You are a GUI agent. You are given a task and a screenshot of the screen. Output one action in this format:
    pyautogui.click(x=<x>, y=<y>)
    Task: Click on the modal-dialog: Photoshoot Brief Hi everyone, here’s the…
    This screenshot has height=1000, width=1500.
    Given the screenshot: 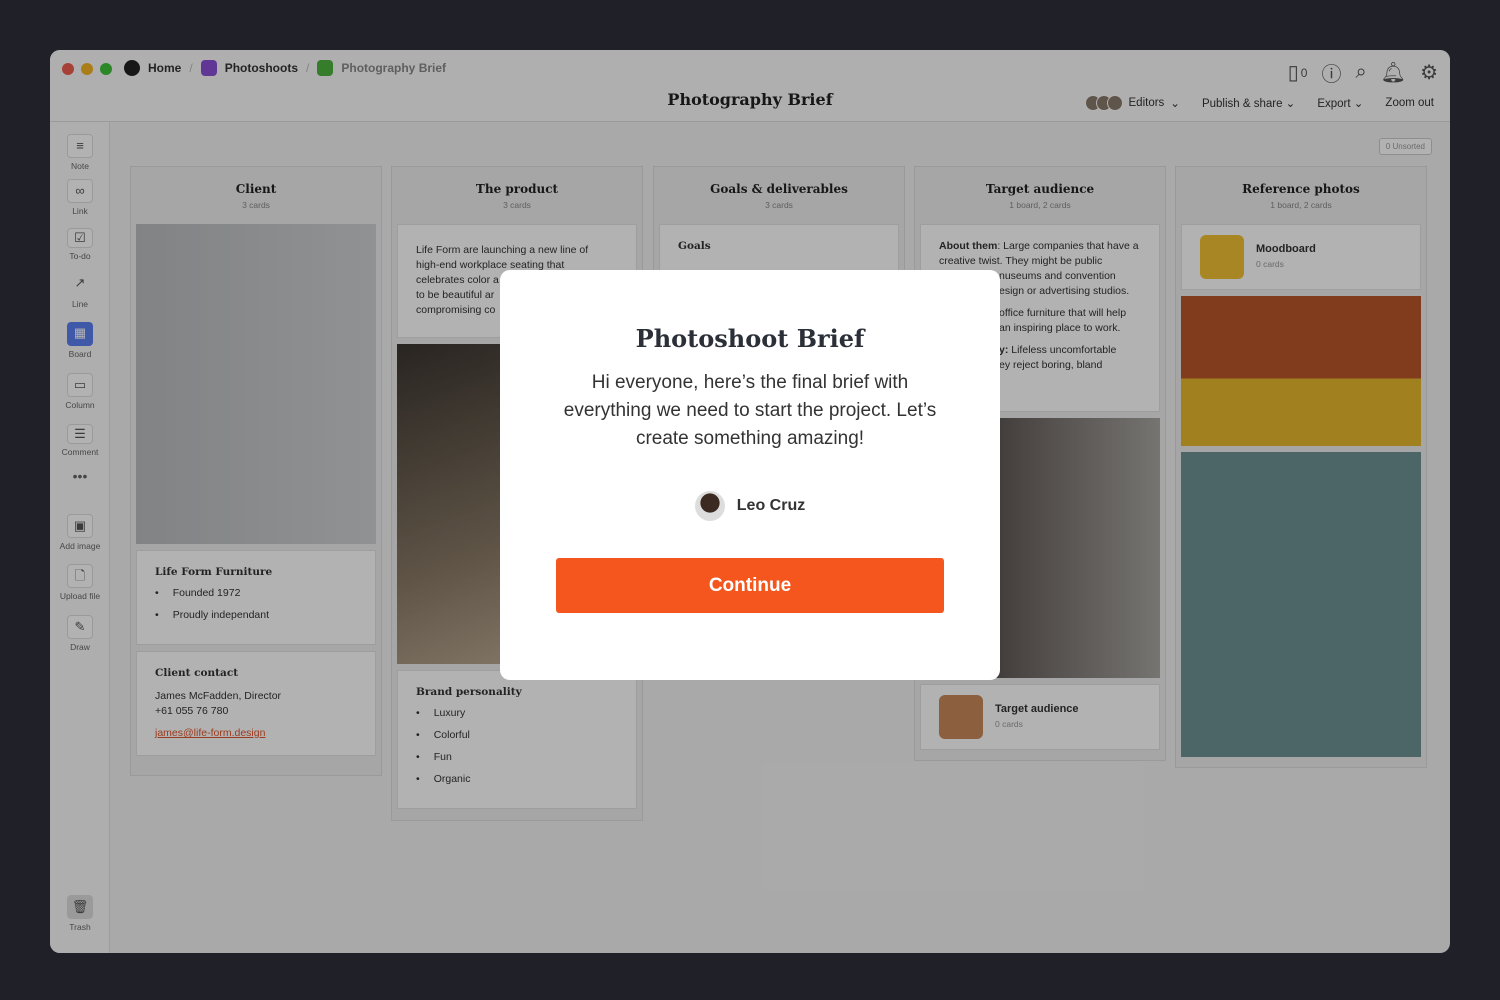 What is the action you would take?
    pyautogui.click(x=750, y=475)
    